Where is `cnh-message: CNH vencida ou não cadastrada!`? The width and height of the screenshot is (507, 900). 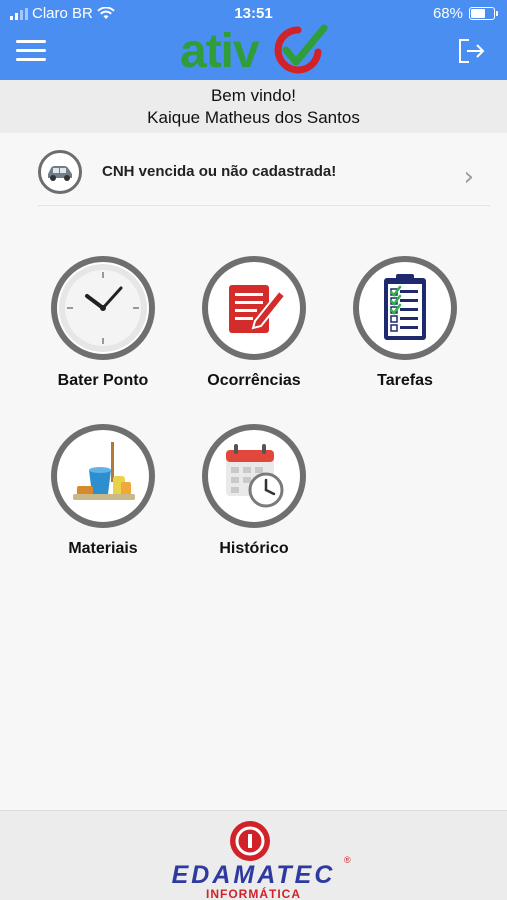
cnh-message: CNH vencida ou não cadastrada! is located at coordinates (219, 171).